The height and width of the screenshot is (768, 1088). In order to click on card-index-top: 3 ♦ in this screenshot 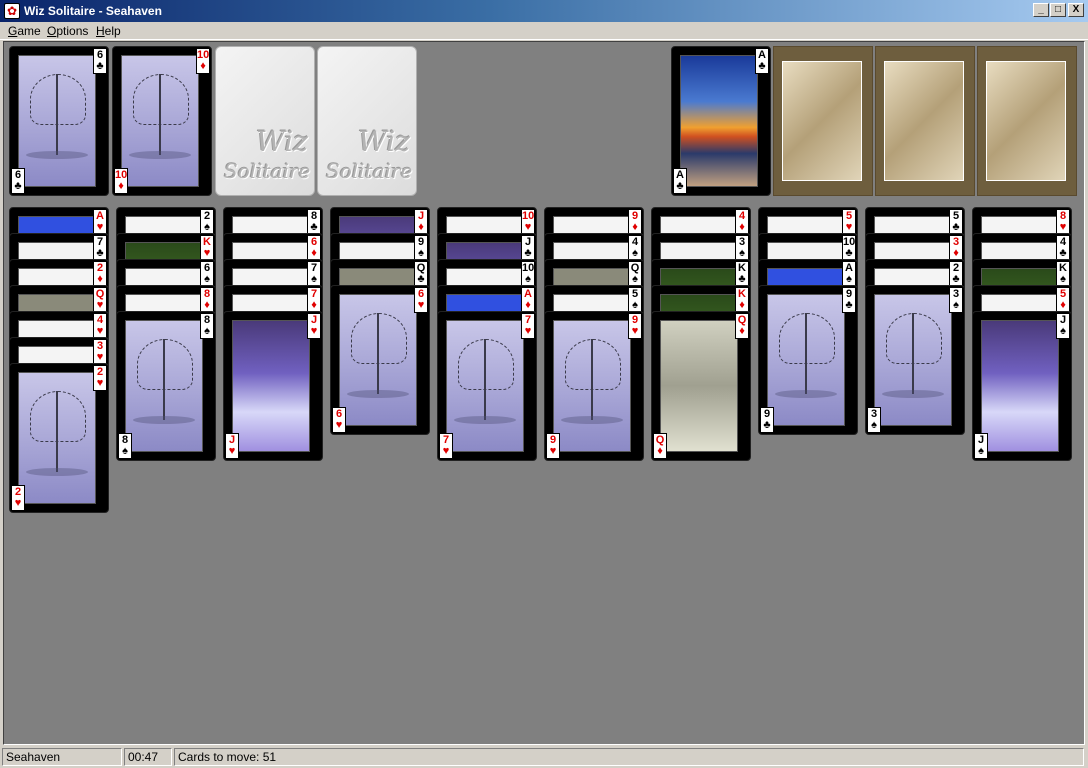, I will do `click(956, 248)`.